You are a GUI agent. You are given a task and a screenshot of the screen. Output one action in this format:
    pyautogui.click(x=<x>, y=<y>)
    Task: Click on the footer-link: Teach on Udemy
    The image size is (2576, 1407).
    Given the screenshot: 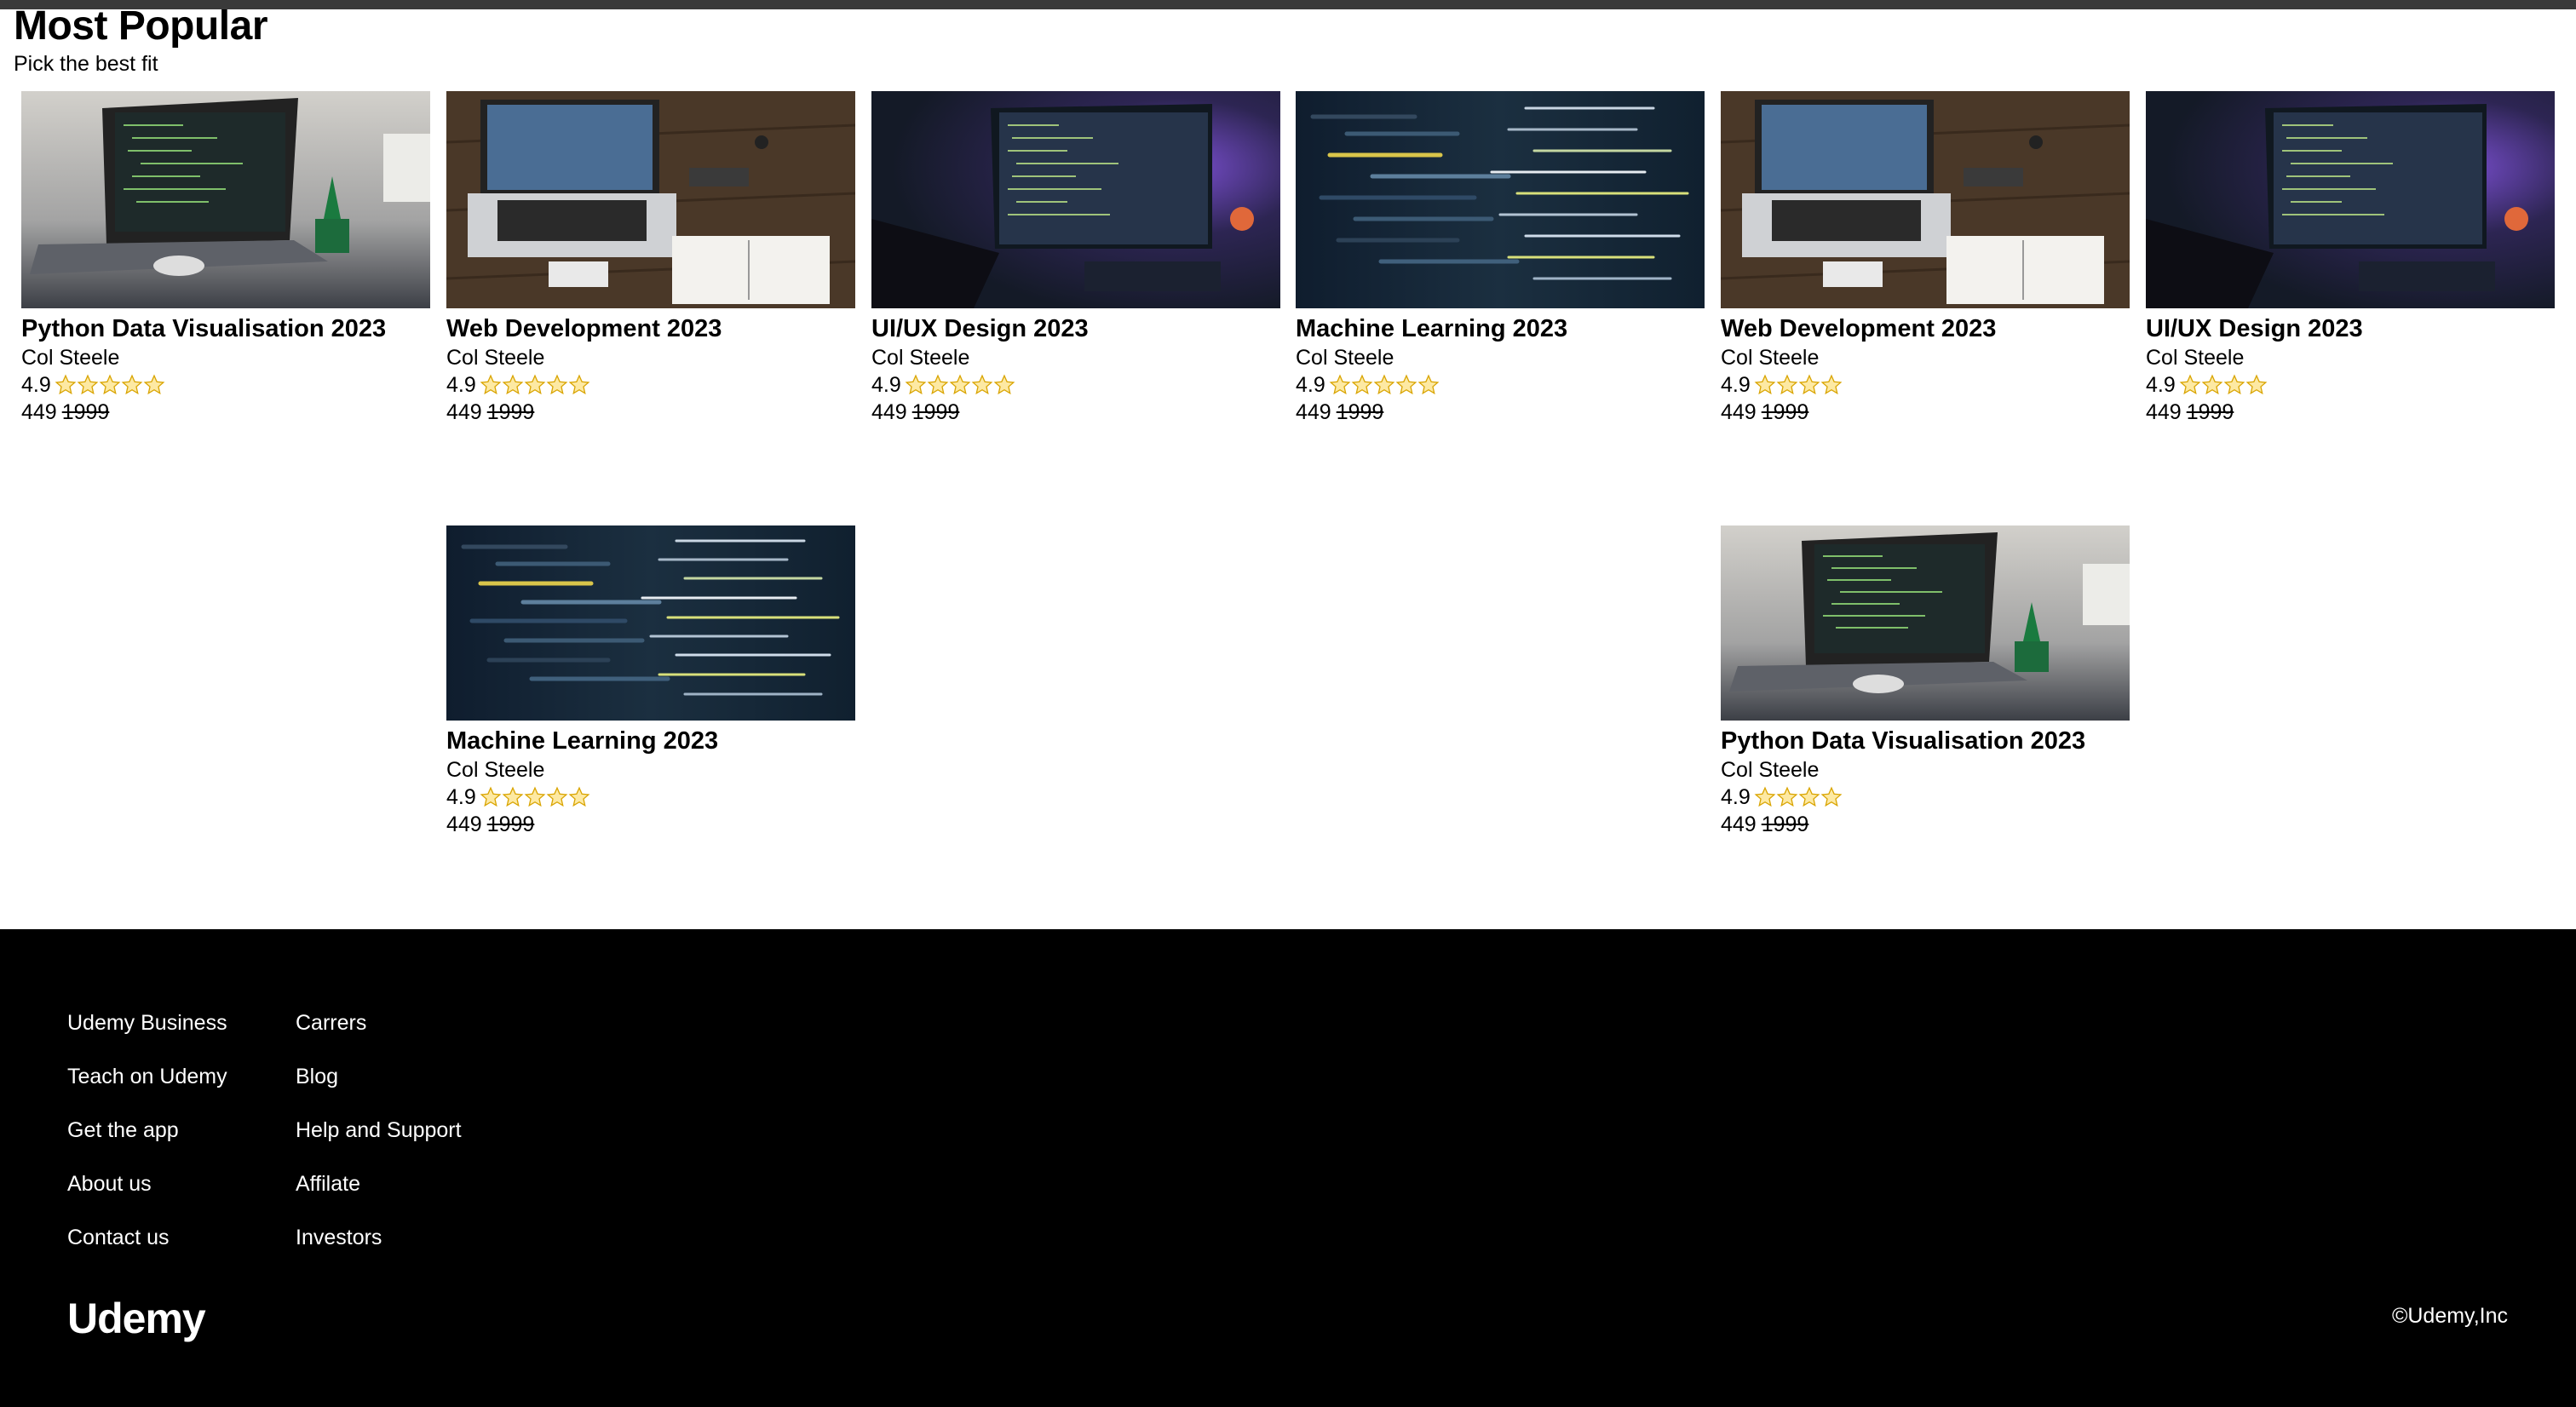 What is the action you would take?
    pyautogui.click(x=147, y=1077)
    